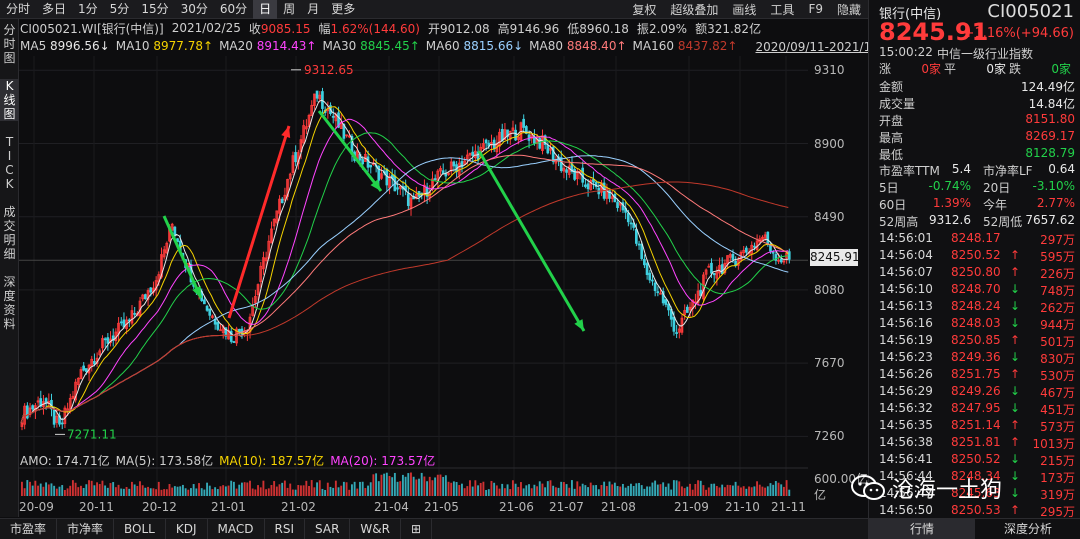 Image resolution: width=1080 pixels, height=539 pixels. What do you see at coordinates (1015, 306) in the screenshot?
I see `arrow-down-icon: ↓` at bounding box center [1015, 306].